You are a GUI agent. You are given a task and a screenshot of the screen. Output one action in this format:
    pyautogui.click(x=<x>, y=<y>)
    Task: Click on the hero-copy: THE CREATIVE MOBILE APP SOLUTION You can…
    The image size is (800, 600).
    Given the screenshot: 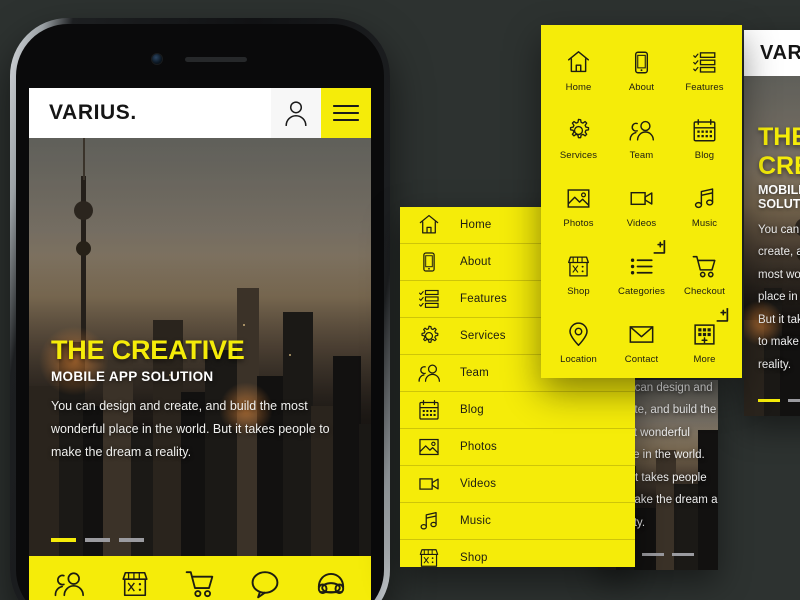 What is the action you would take?
    pyautogui.click(x=204, y=399)
    